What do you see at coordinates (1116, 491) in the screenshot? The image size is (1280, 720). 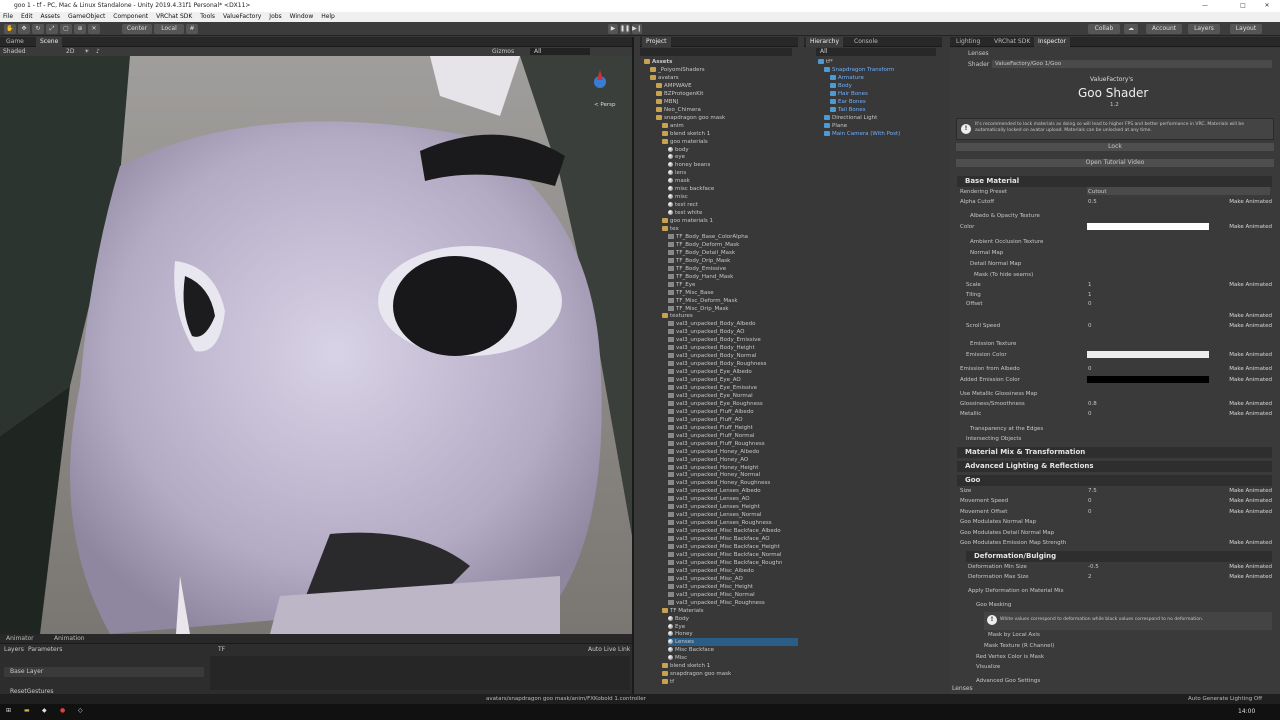 I see `inspector-row: Size 7.5 Make Animated` at bounding box center [1116, 491].